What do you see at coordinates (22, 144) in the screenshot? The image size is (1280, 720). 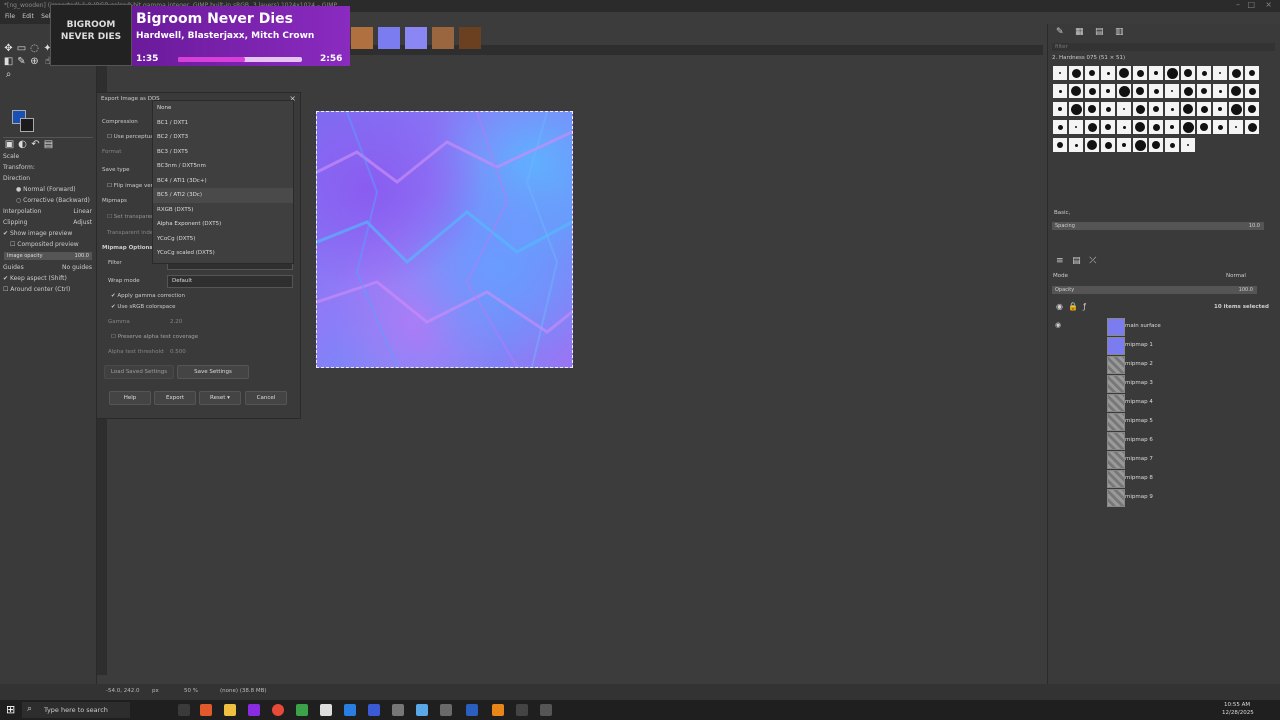 I see `device-status-icon: ◐` at bounding box center [22, 144].